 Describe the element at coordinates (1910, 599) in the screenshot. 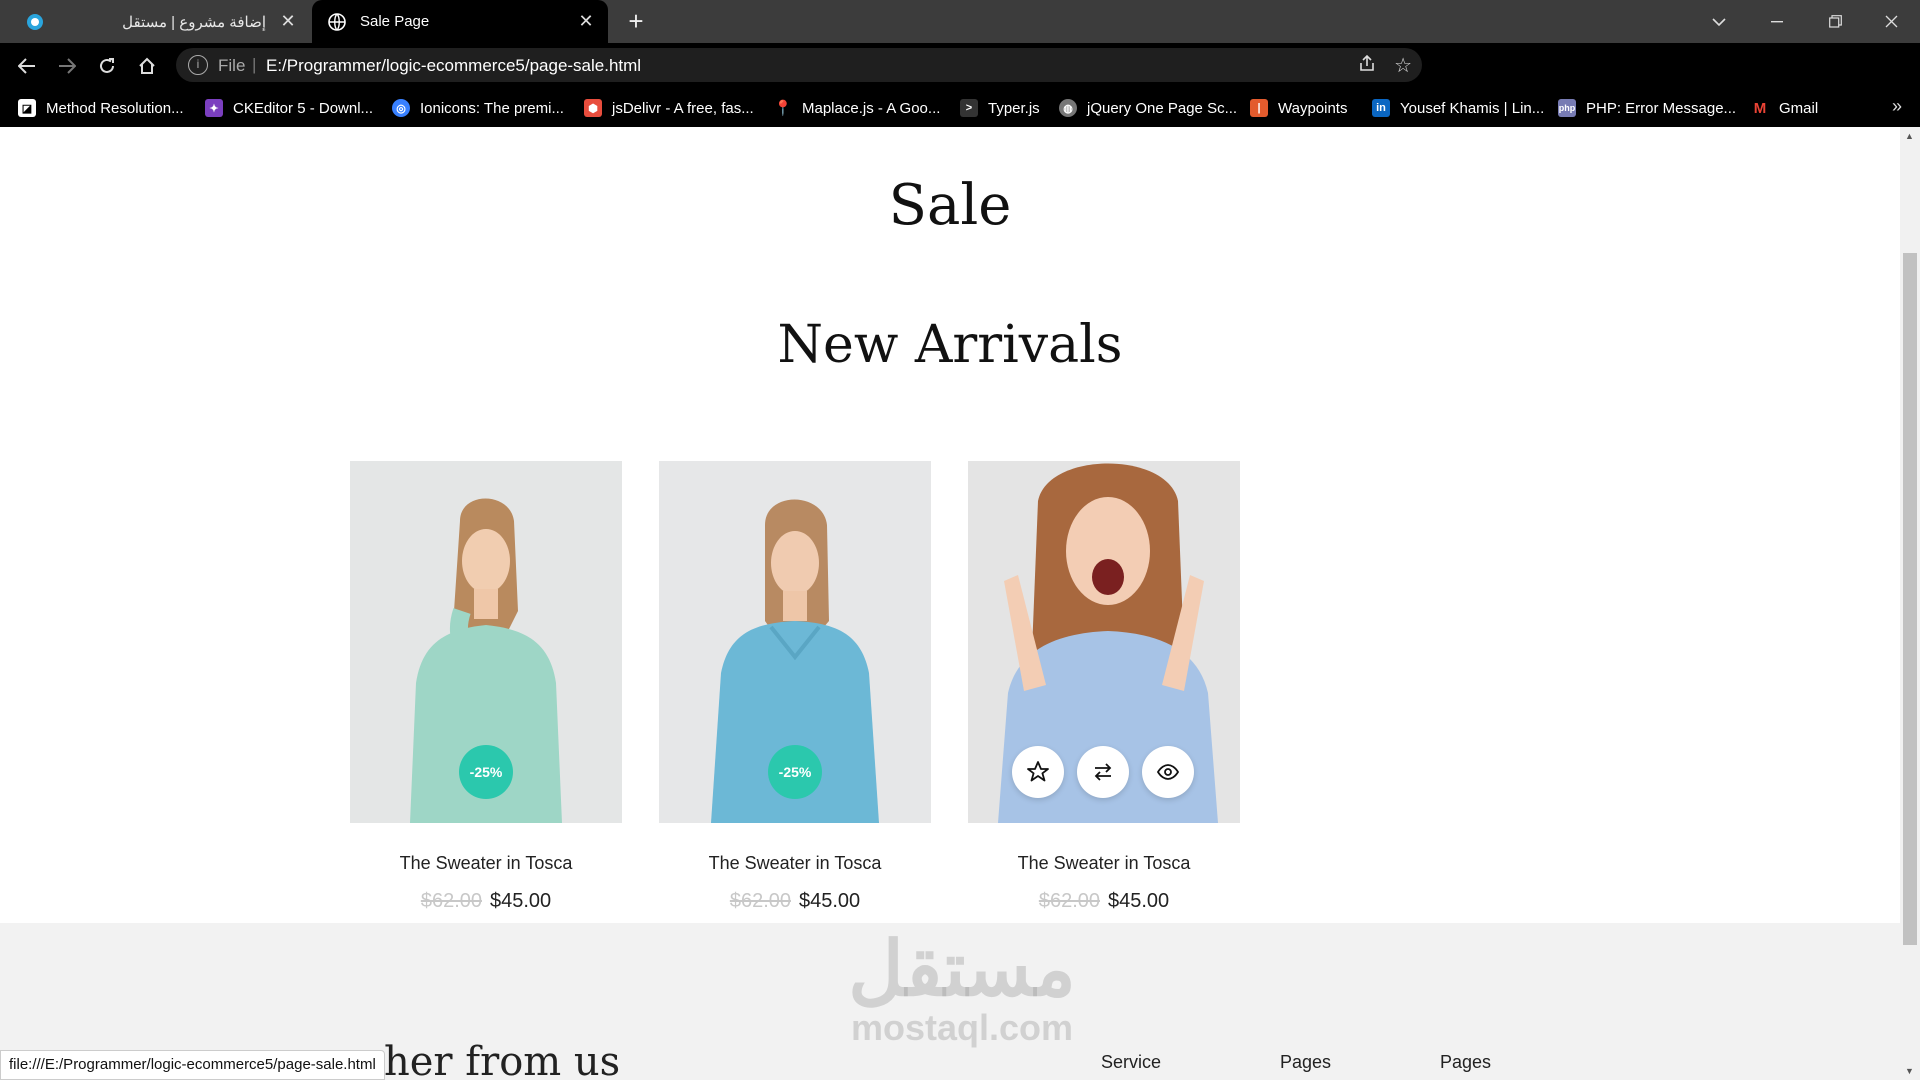

I see `scrollbar-thumb` at that location.